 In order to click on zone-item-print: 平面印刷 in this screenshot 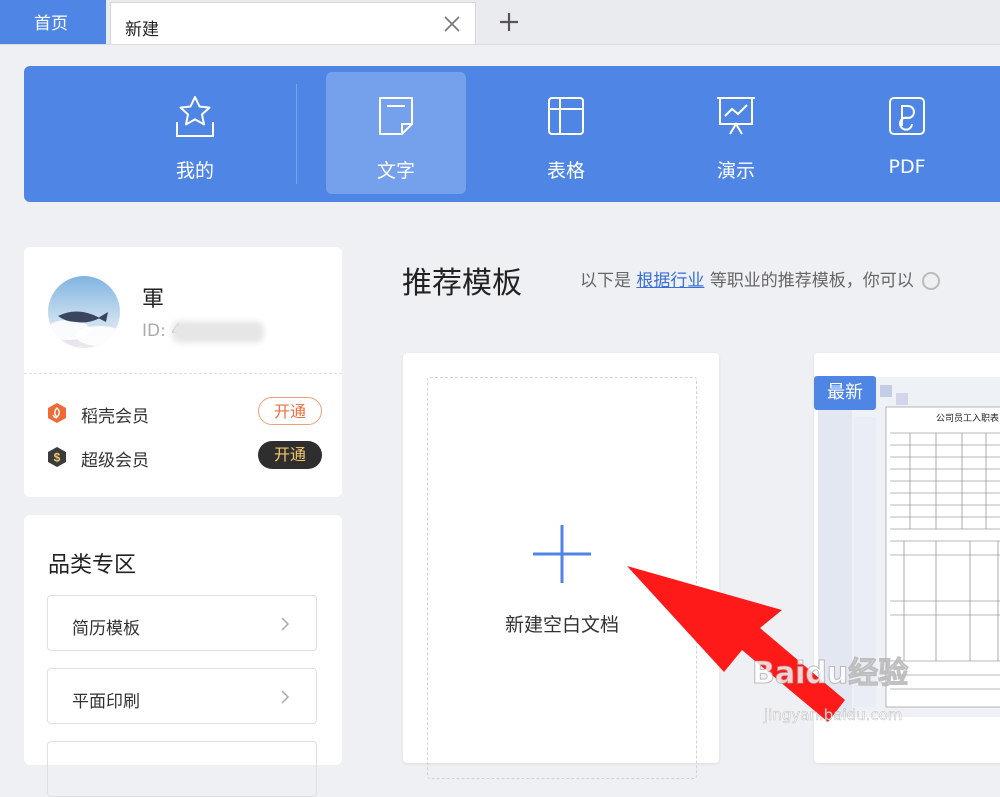, I will do `click(182, 696)`.